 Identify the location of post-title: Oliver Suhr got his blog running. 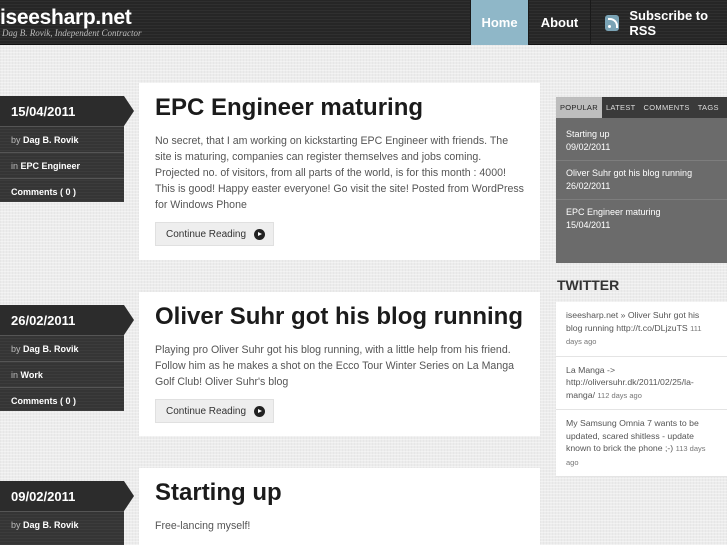
(339, 317).